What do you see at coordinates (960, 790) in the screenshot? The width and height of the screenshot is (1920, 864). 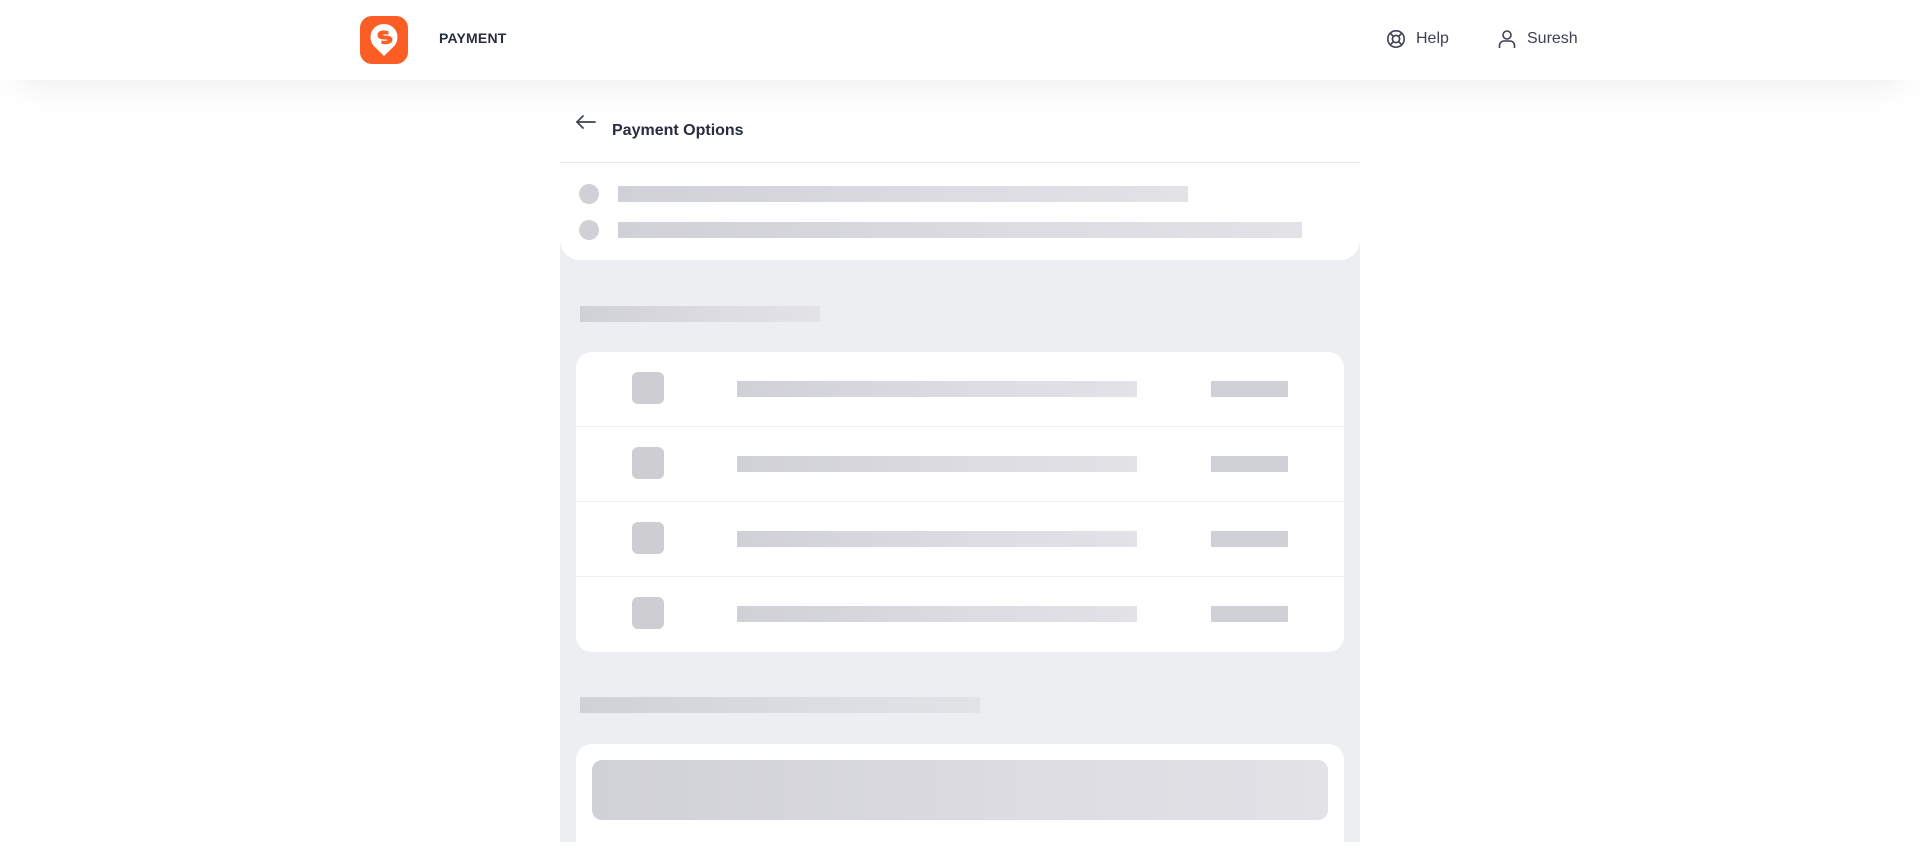 I see `skeleton-payment-block` at bounding box center [960, 790].